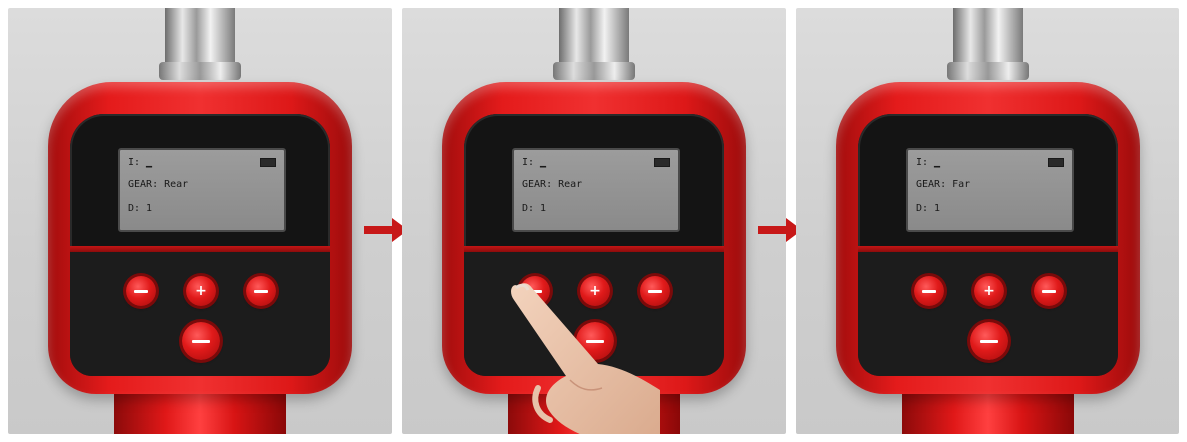 This screenshot has height=442, width=1187. What do you see at coordinates (585, 358) in the screenshot?
I see `pressing-finger-icon` at bounding box center [585, 358].